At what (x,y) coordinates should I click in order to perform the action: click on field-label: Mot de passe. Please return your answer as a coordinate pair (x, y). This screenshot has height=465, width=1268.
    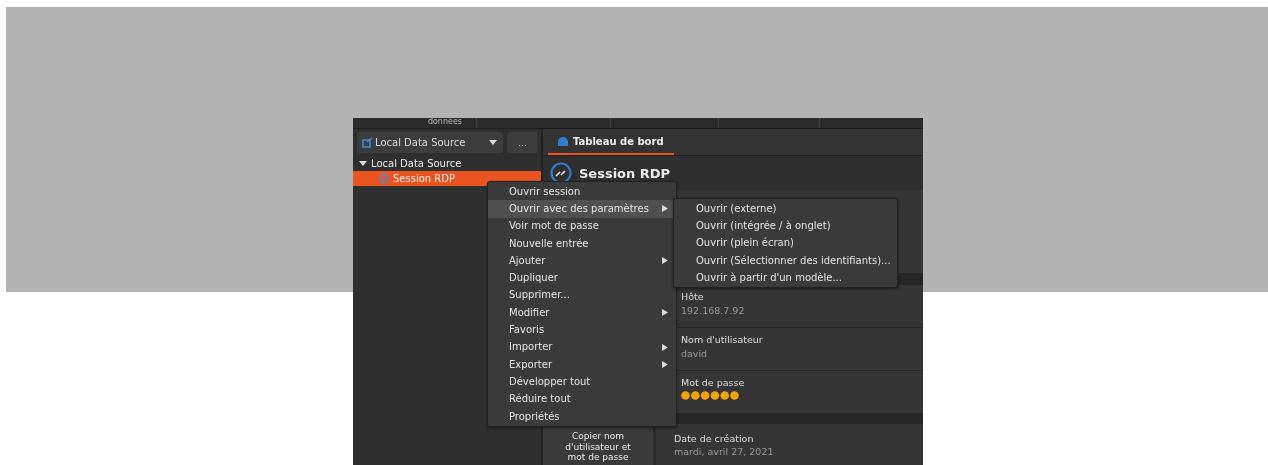
    Looking at the image, I should click on (713, 382).